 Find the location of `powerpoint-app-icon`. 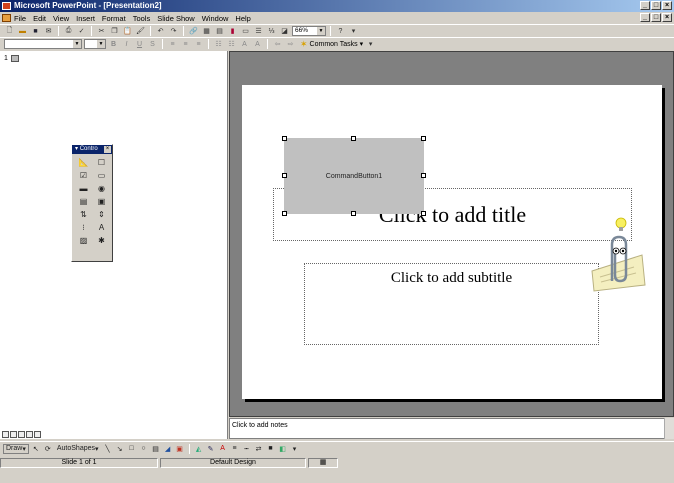

powerpoint-app-icon is located at coordinates (6, 6).